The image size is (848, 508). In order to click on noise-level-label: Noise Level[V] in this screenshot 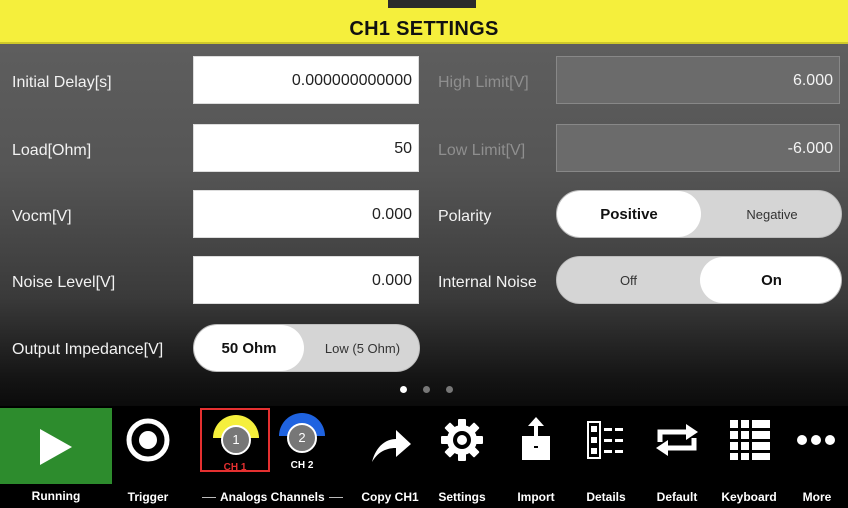, I will do `click(64, 282)`.